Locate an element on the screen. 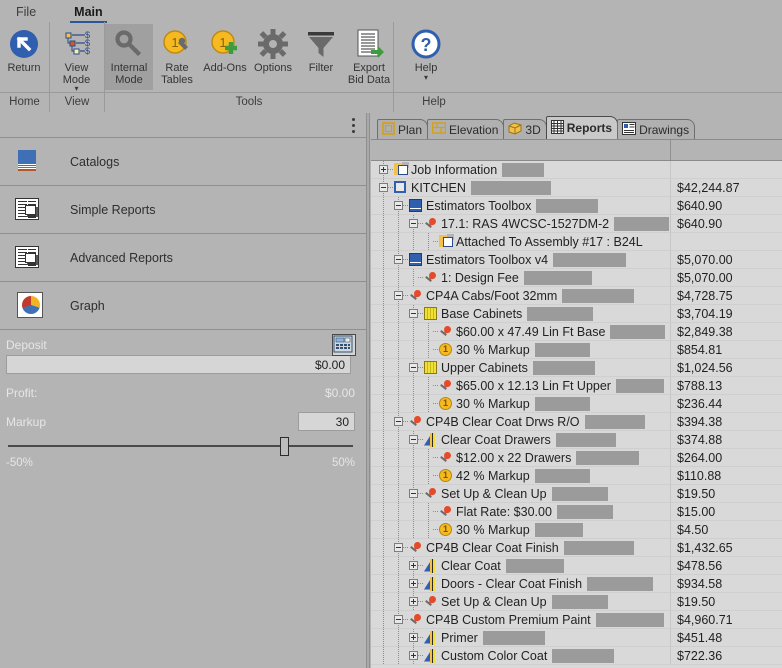 This screenshot has height=668, width=782. more-options-icon is located at coordinates (354, 126).